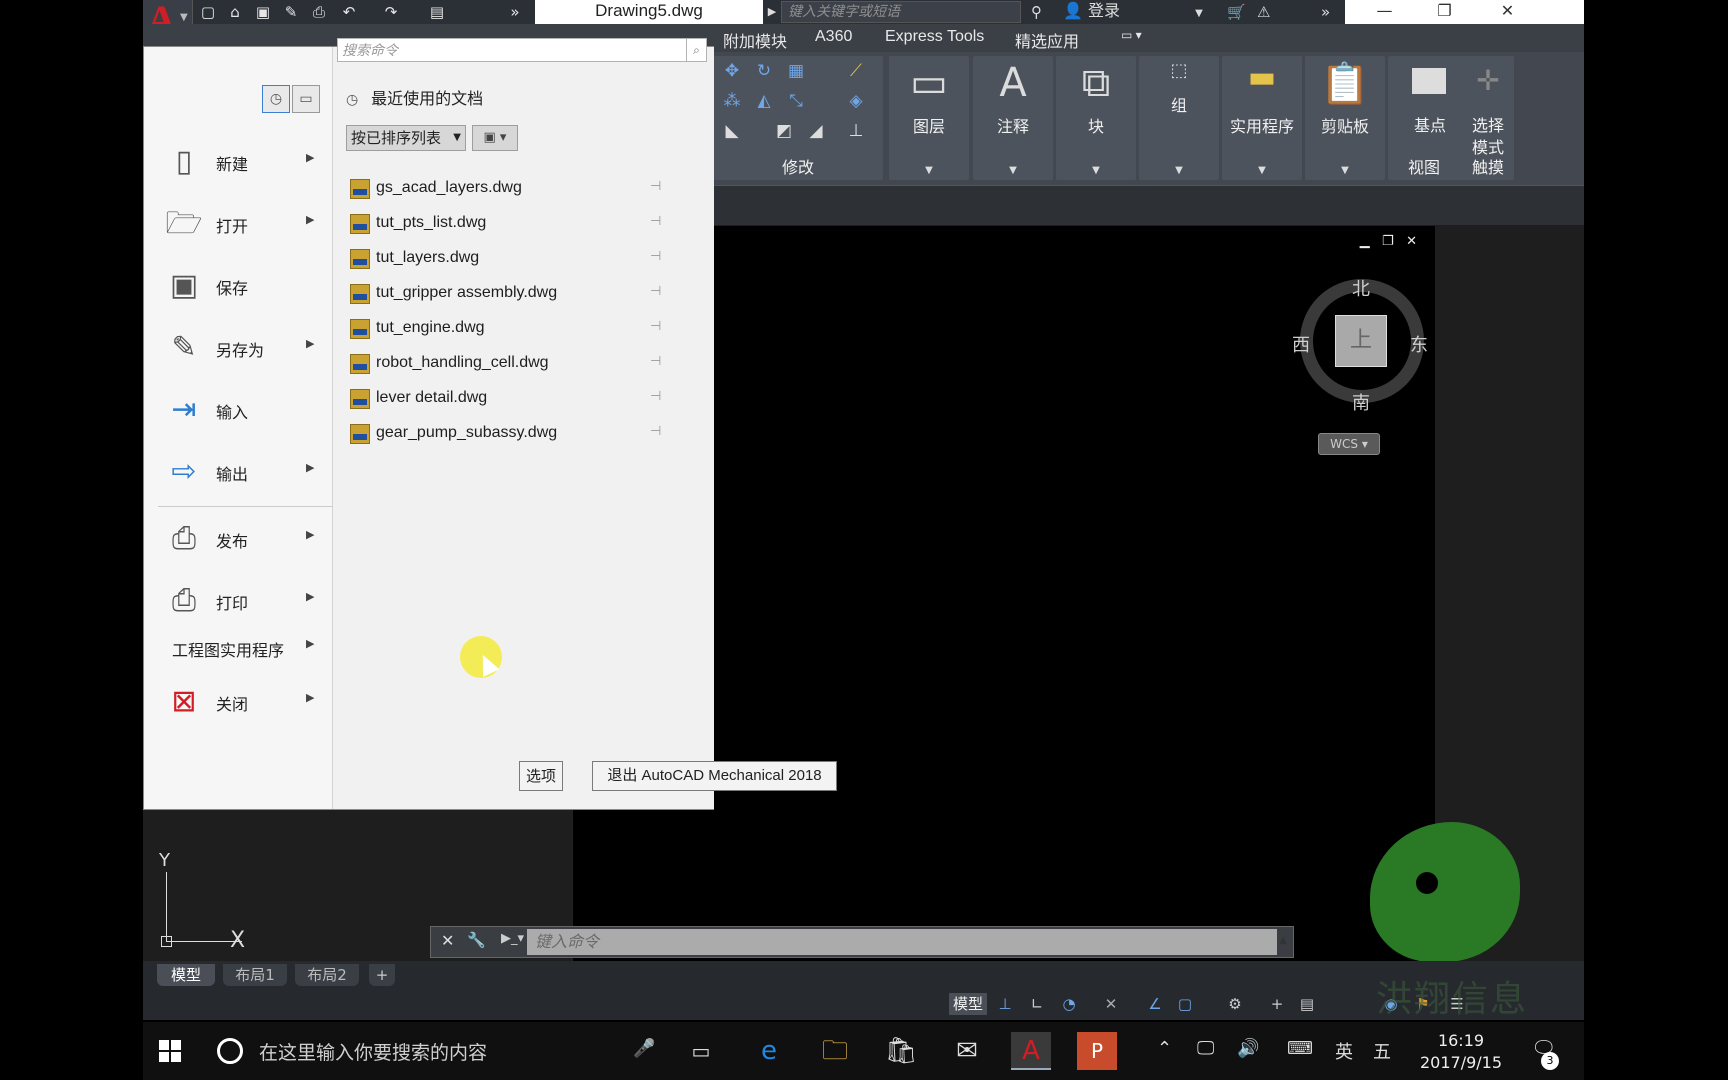 The height and width of the screenshot is (1080, 1728). What do you see at coordinates (1205, 1048) in the screenshot?
I see `network-icon: 🖵` at bounding box center [1205, 1048].